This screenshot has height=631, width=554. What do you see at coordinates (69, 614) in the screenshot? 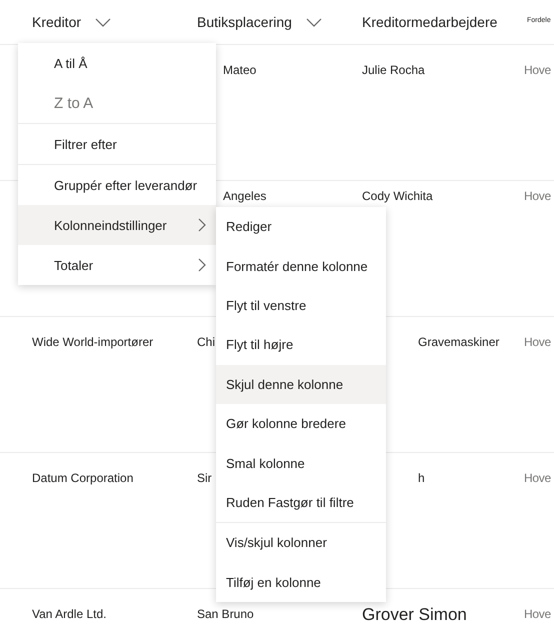
I see `table-cell: Van Ardle Ltd.` at bounding box center [69, 614].